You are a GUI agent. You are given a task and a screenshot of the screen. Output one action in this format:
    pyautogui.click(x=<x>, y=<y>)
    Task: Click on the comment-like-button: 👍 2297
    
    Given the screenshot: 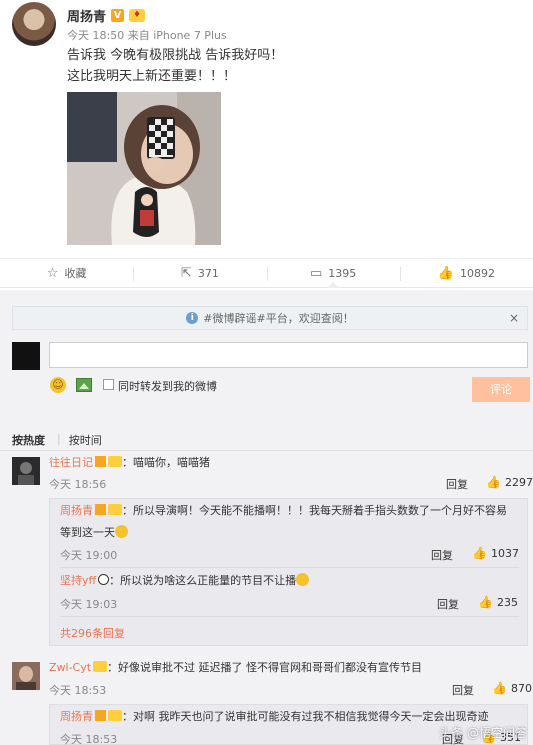 What is the action you would take?
    pyautogui.click(x=509, y=482)
    